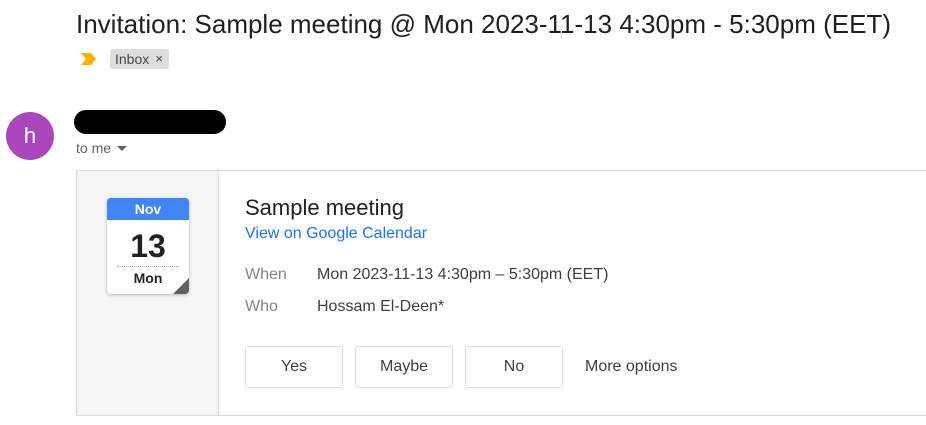 This screenshot has height=425, width=926. What do you see at coordinates (266, 274) in the screenshot?
I see `when-label: When` at bounding box center [266, 274].